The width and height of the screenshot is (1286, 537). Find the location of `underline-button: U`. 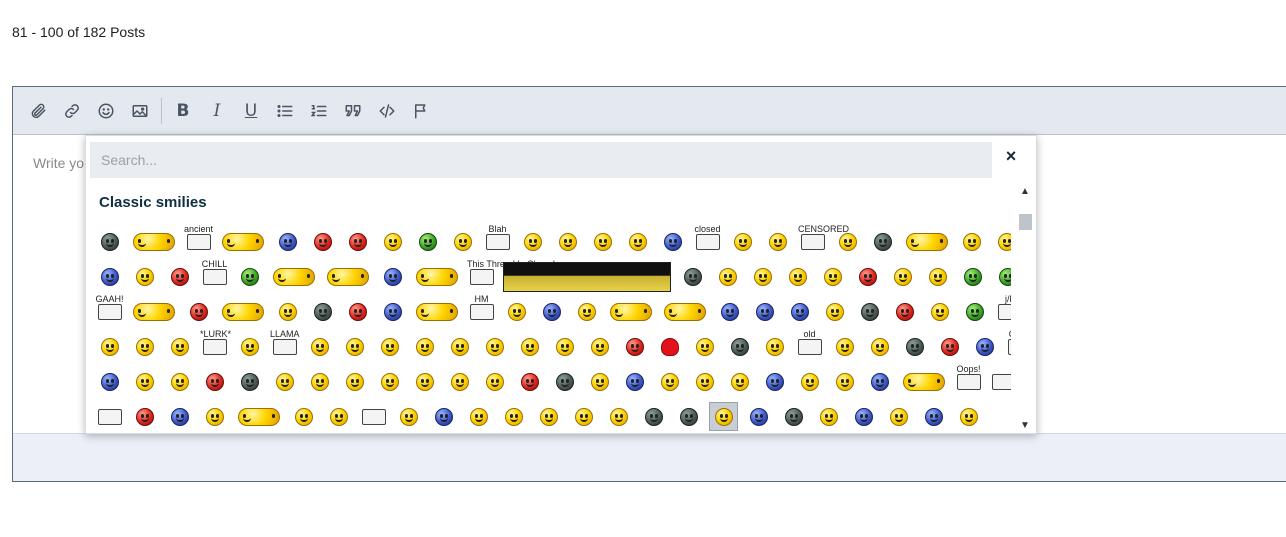

underline-button: U is located at coordinates (251, 111).